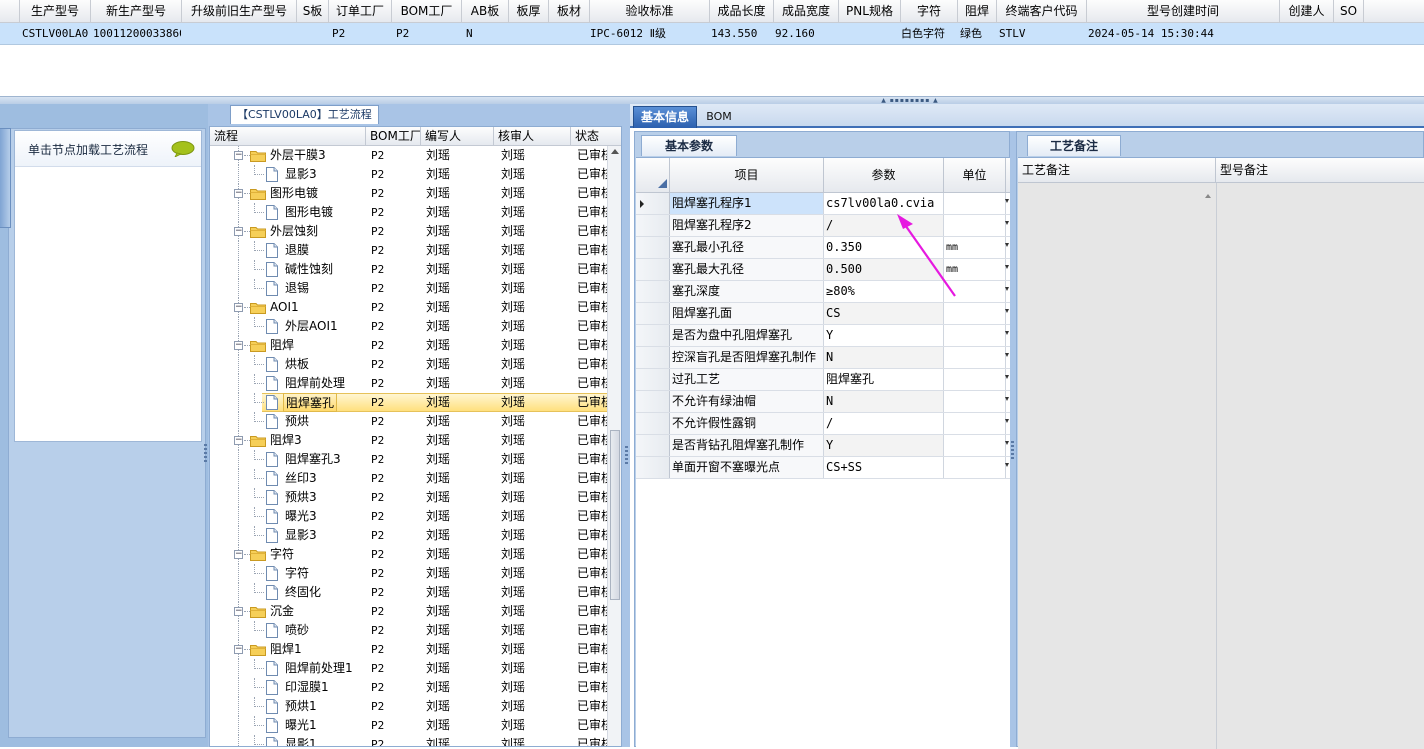  I want to click on right-sizer-grip, so click(1012, 451).